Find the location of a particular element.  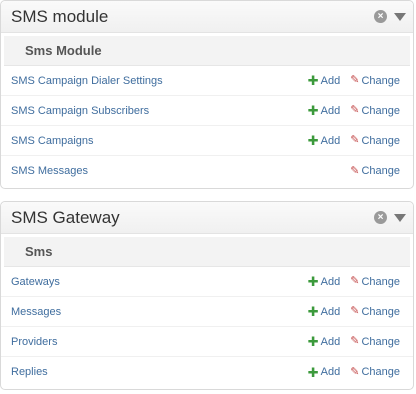

module-title: SMS Gateway is located at coordinates (65, 217).